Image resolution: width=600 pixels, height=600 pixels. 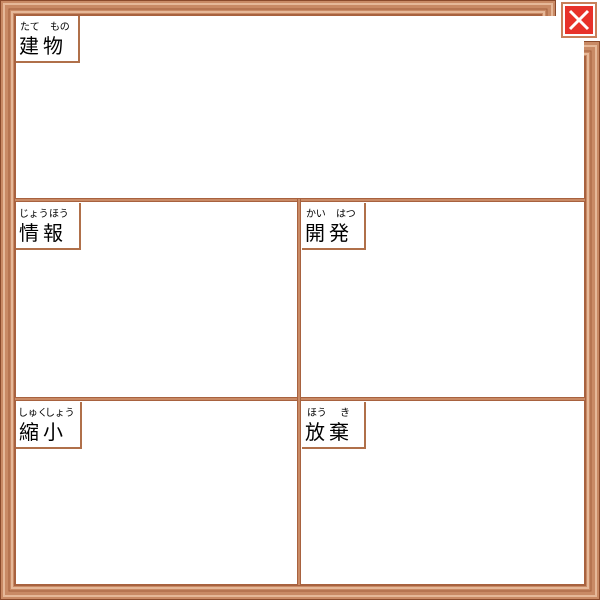 I want to click on close-button, so click(x=579, y=20).